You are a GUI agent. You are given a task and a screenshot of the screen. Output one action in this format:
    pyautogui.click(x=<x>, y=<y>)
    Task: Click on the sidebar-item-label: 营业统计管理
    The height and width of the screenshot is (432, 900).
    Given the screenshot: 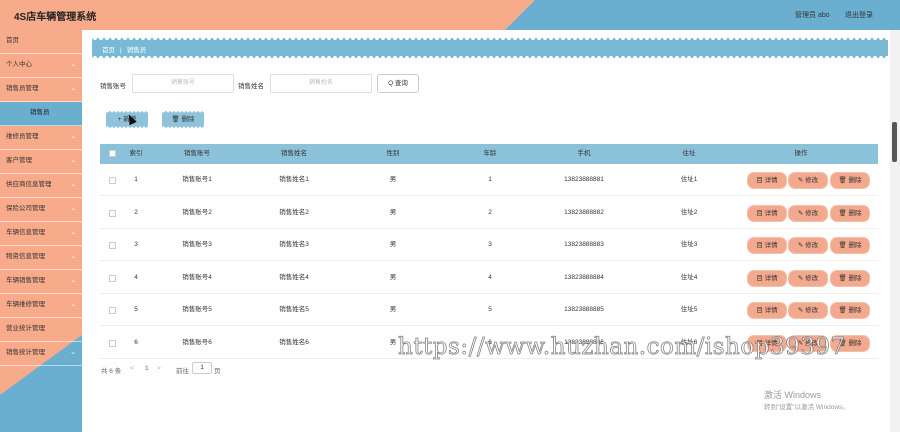 What is the action you would take?
    pyautogui.click(x=25, y=328)
    